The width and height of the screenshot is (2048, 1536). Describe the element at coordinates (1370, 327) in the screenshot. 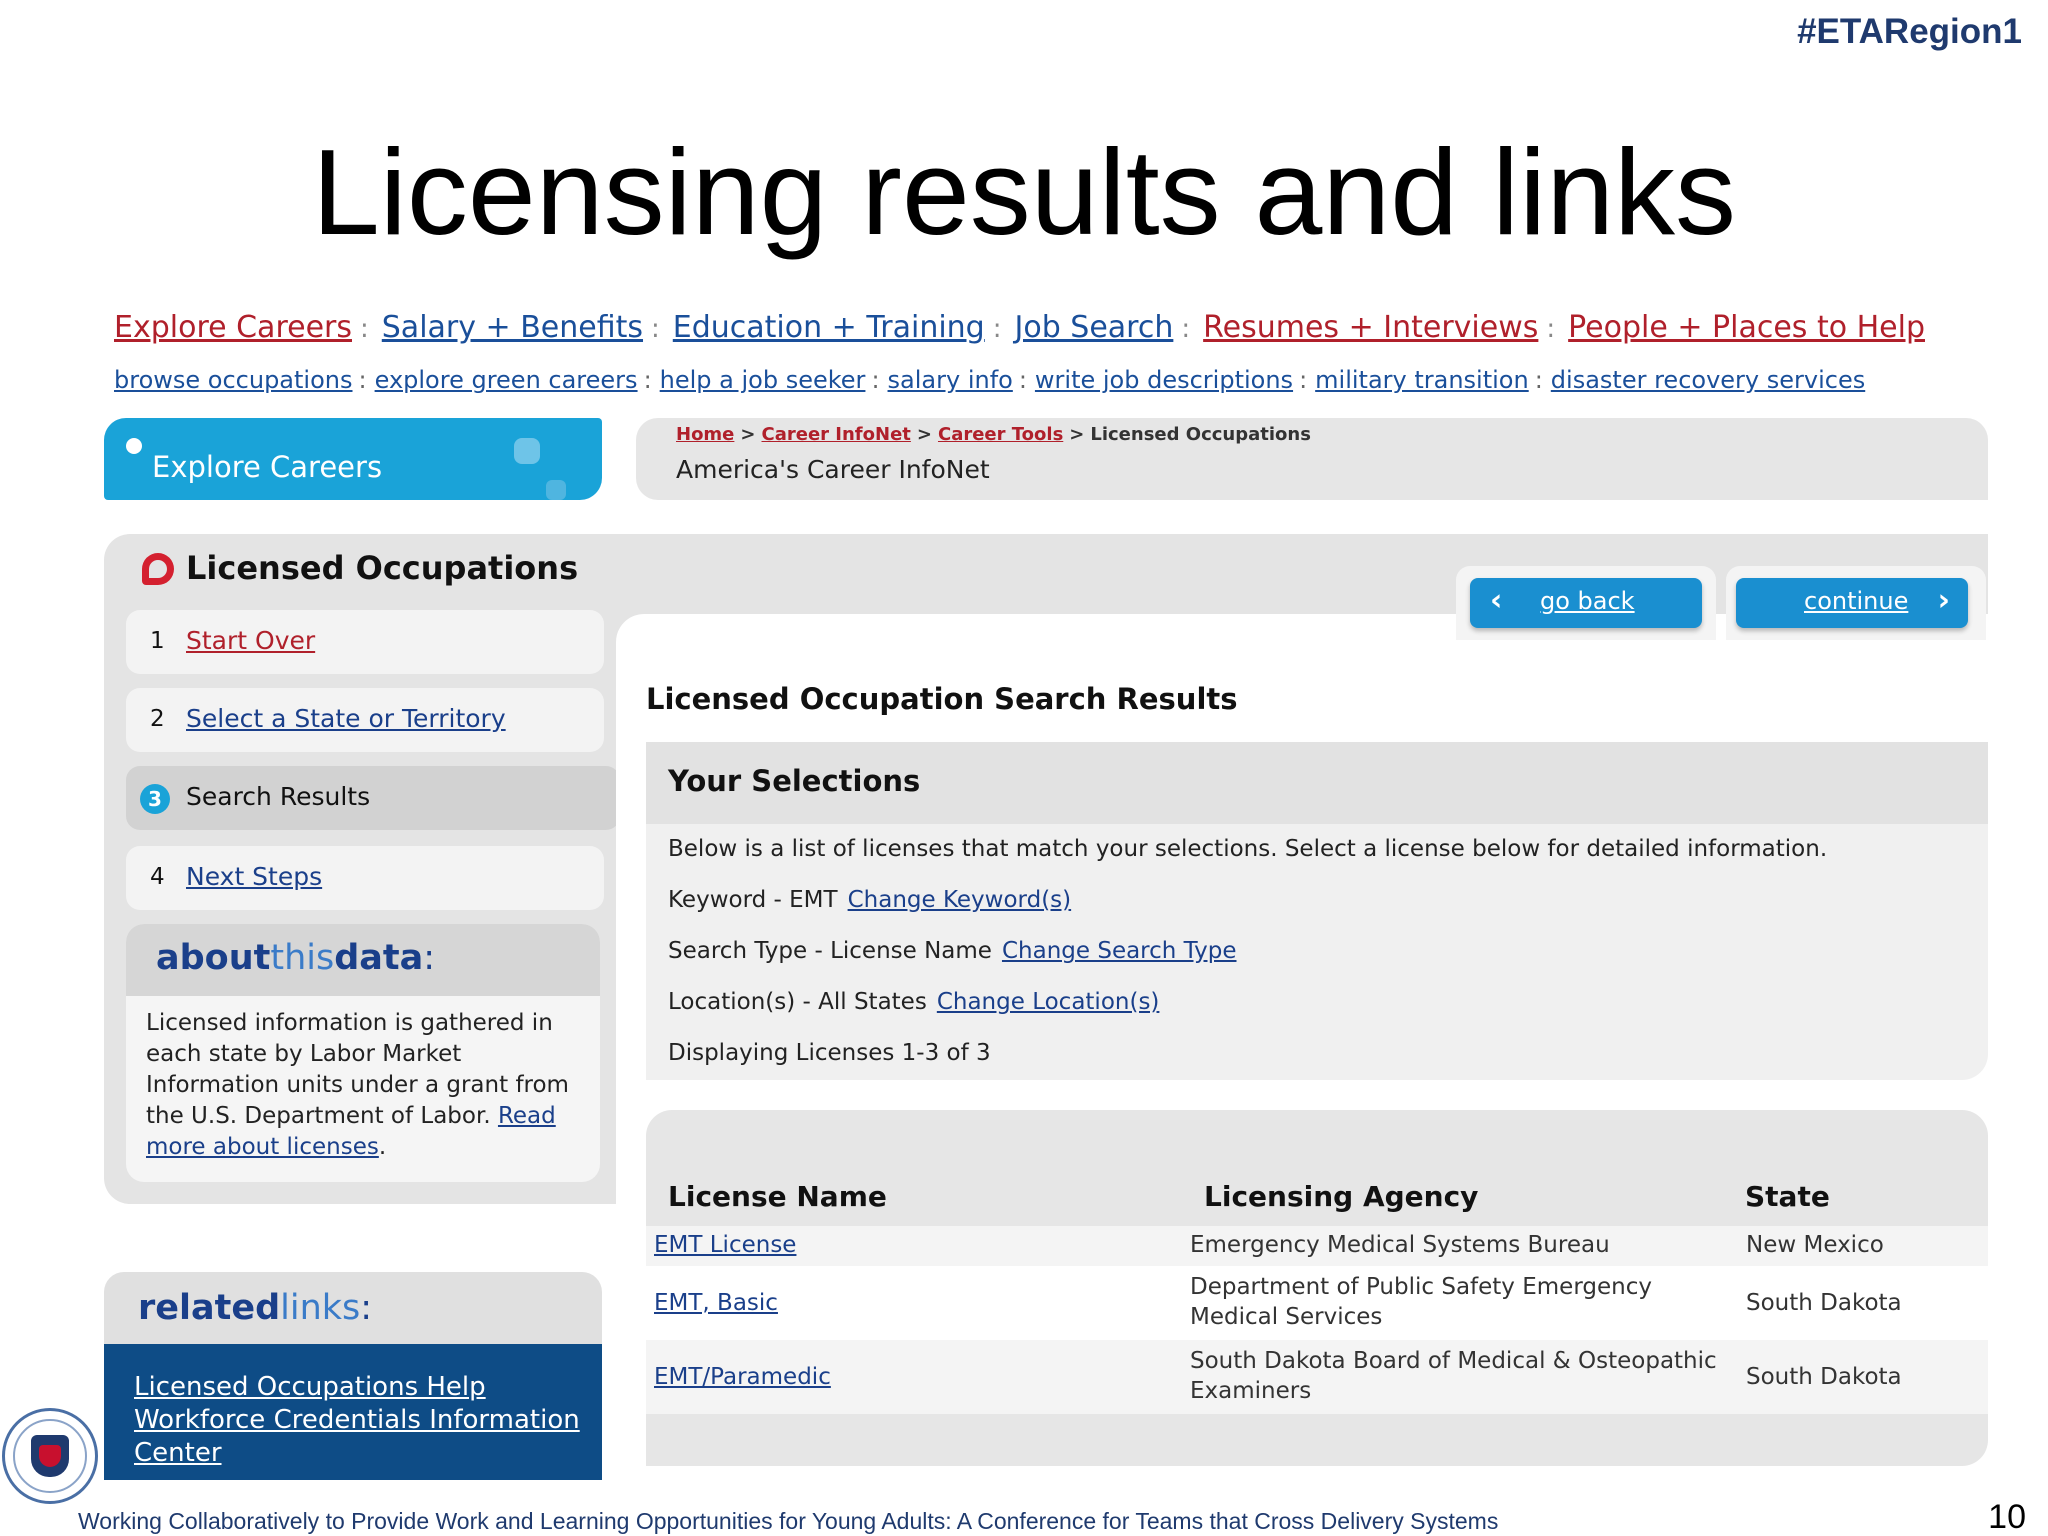

I see `nav-resumes-interviews: Resumes + Interviews` at that location.